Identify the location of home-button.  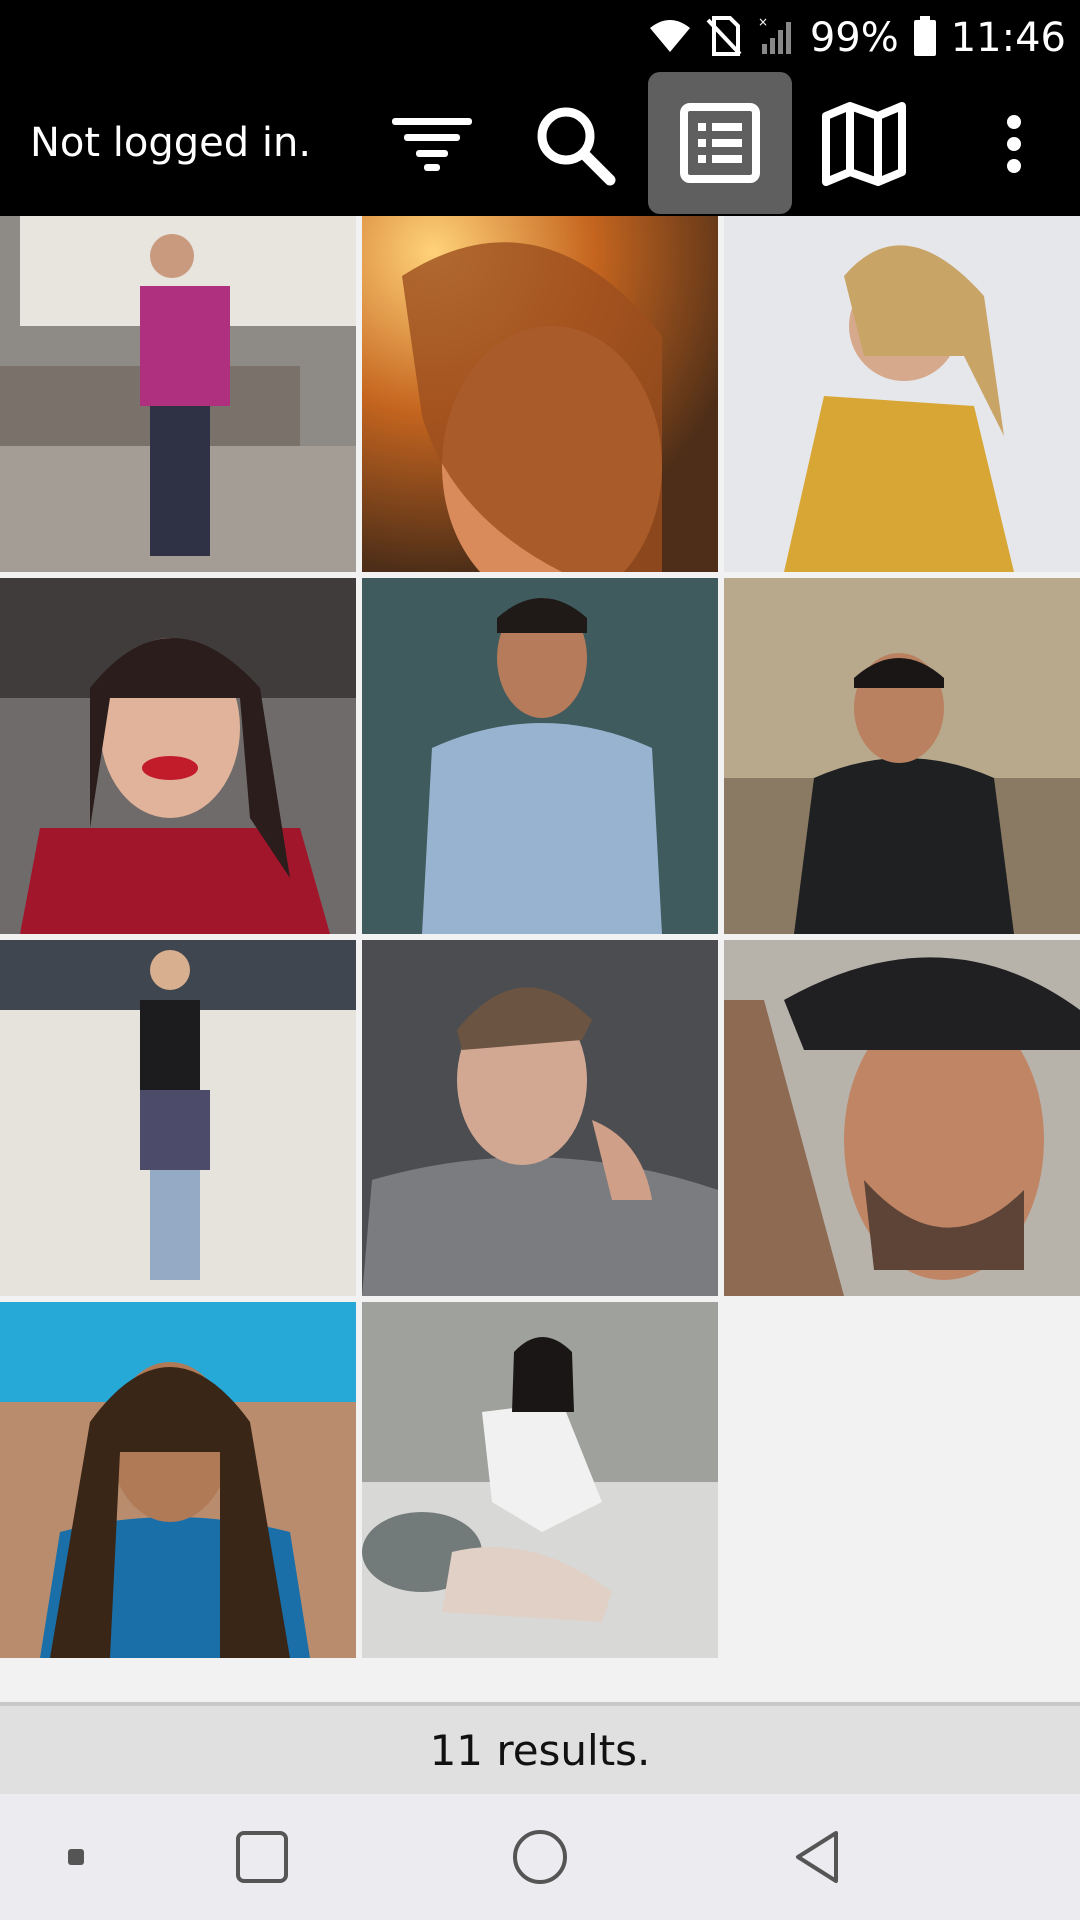
(540, 1857).